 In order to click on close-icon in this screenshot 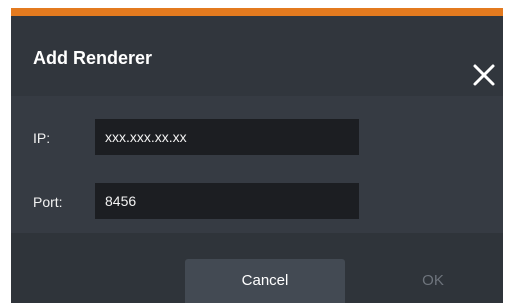, I will do `click(484, 75)`.